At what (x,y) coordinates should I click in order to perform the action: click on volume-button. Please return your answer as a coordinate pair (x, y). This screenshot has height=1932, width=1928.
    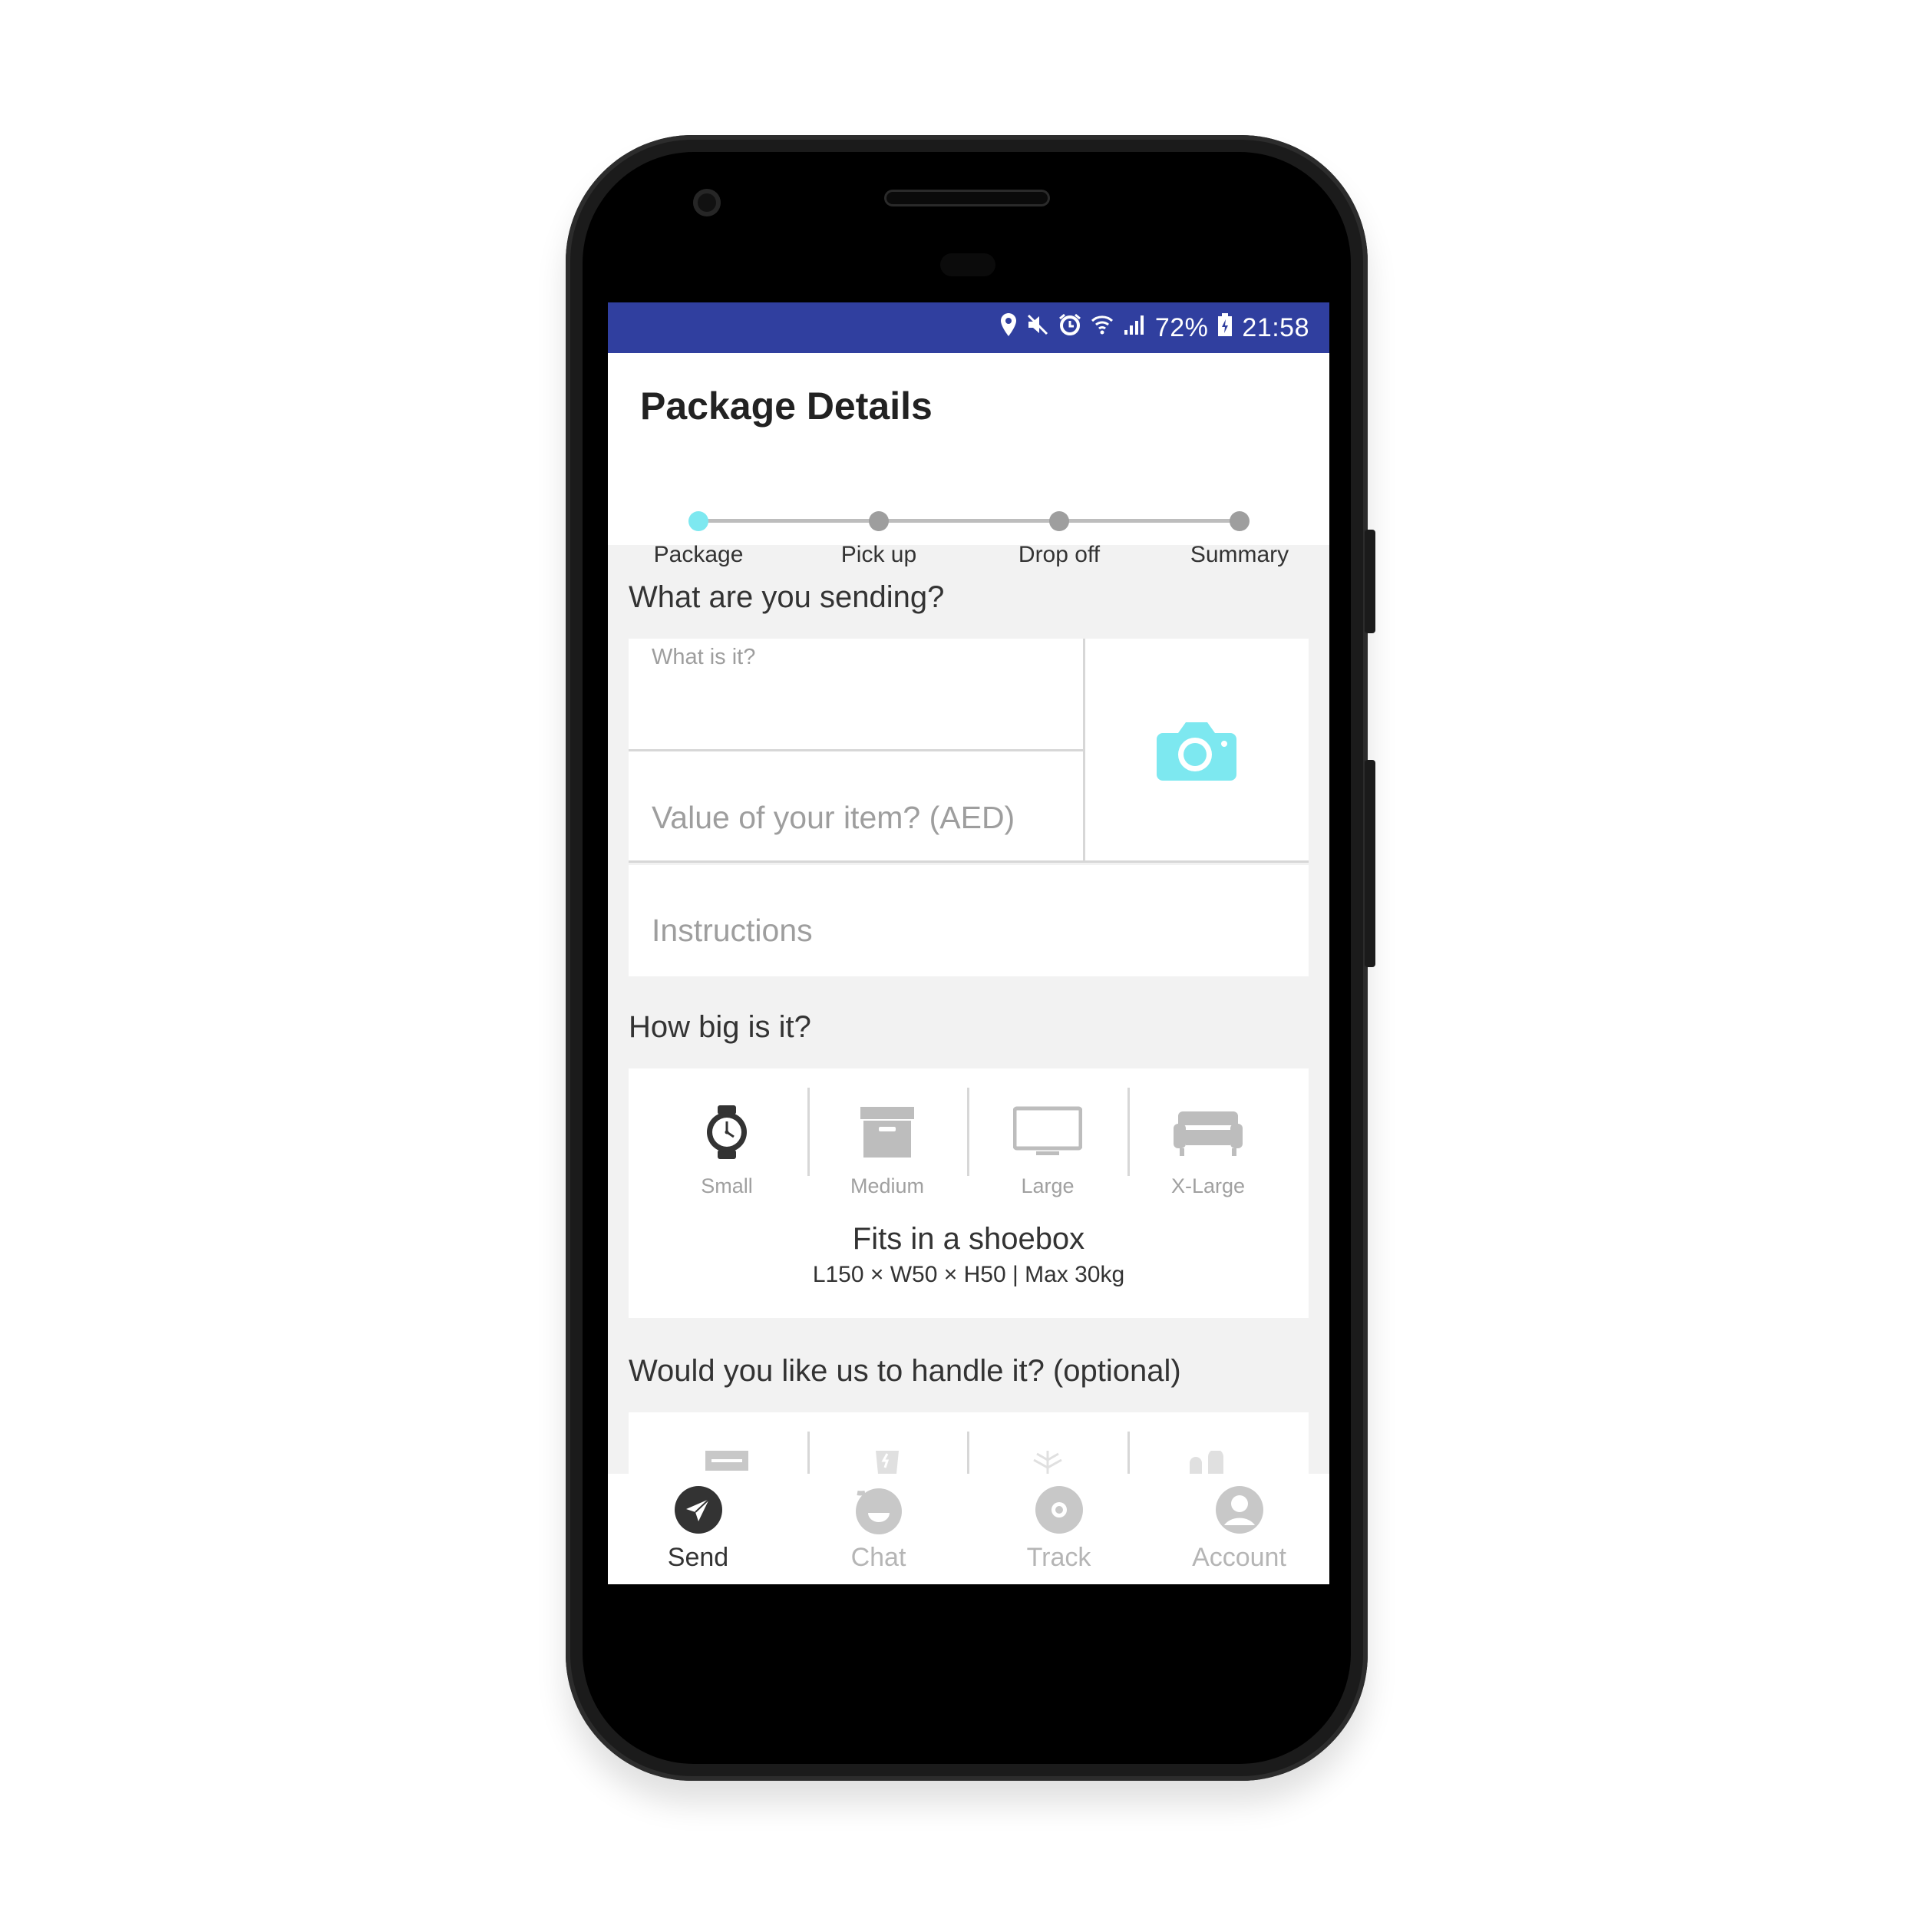
    Looking at the image, I should click on (1370, 863).